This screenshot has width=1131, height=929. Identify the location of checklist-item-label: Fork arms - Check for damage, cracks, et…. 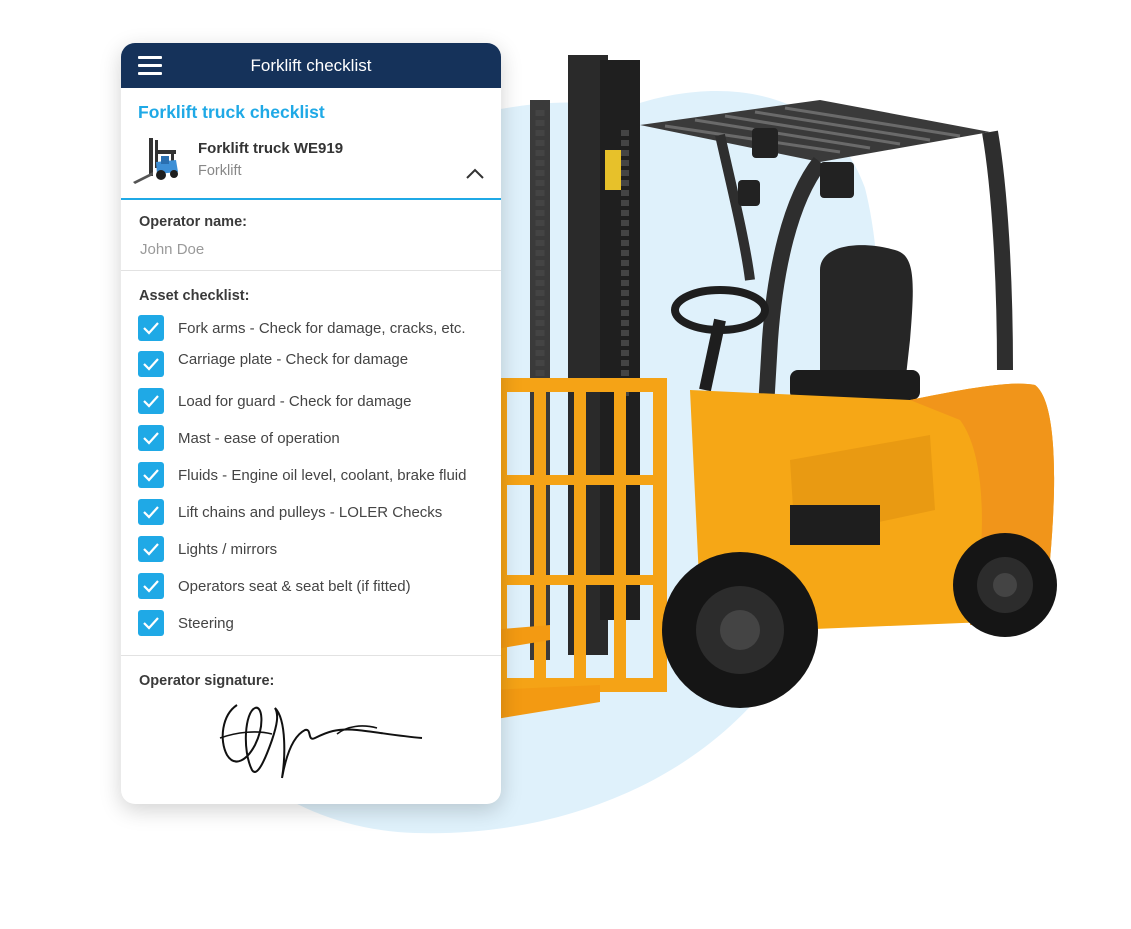
(322, 328).